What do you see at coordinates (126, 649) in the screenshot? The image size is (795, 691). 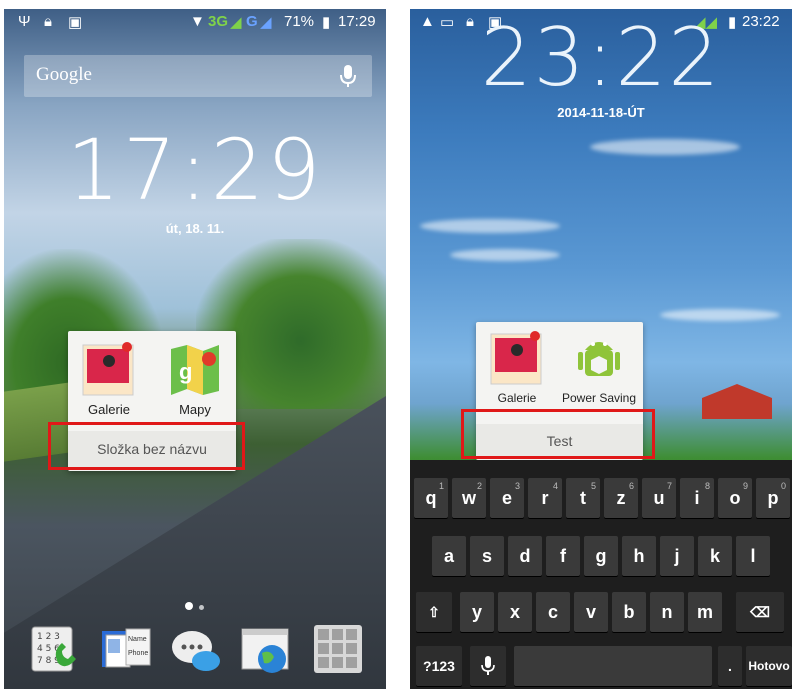 I see `contacts-icon: Name Phone` at bounding box center [126, 649].